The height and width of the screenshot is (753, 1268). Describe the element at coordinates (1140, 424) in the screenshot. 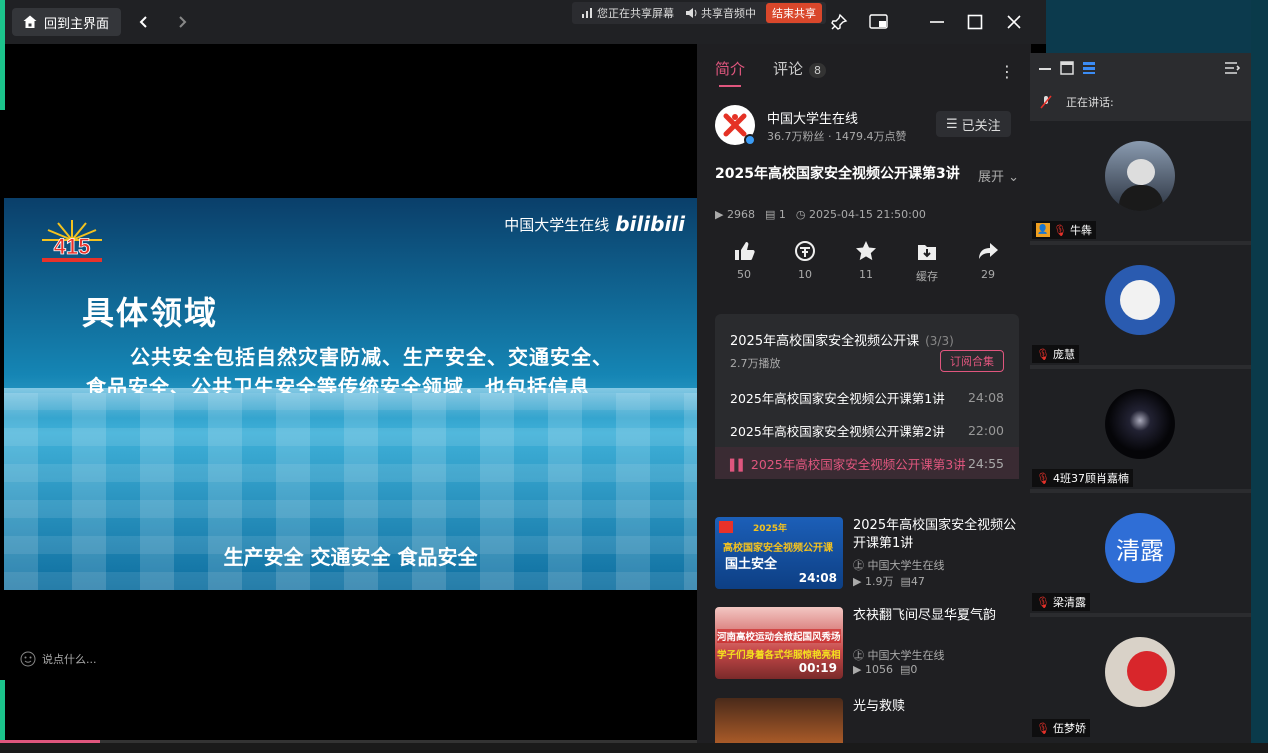

I see `participant-avatar` at that location.